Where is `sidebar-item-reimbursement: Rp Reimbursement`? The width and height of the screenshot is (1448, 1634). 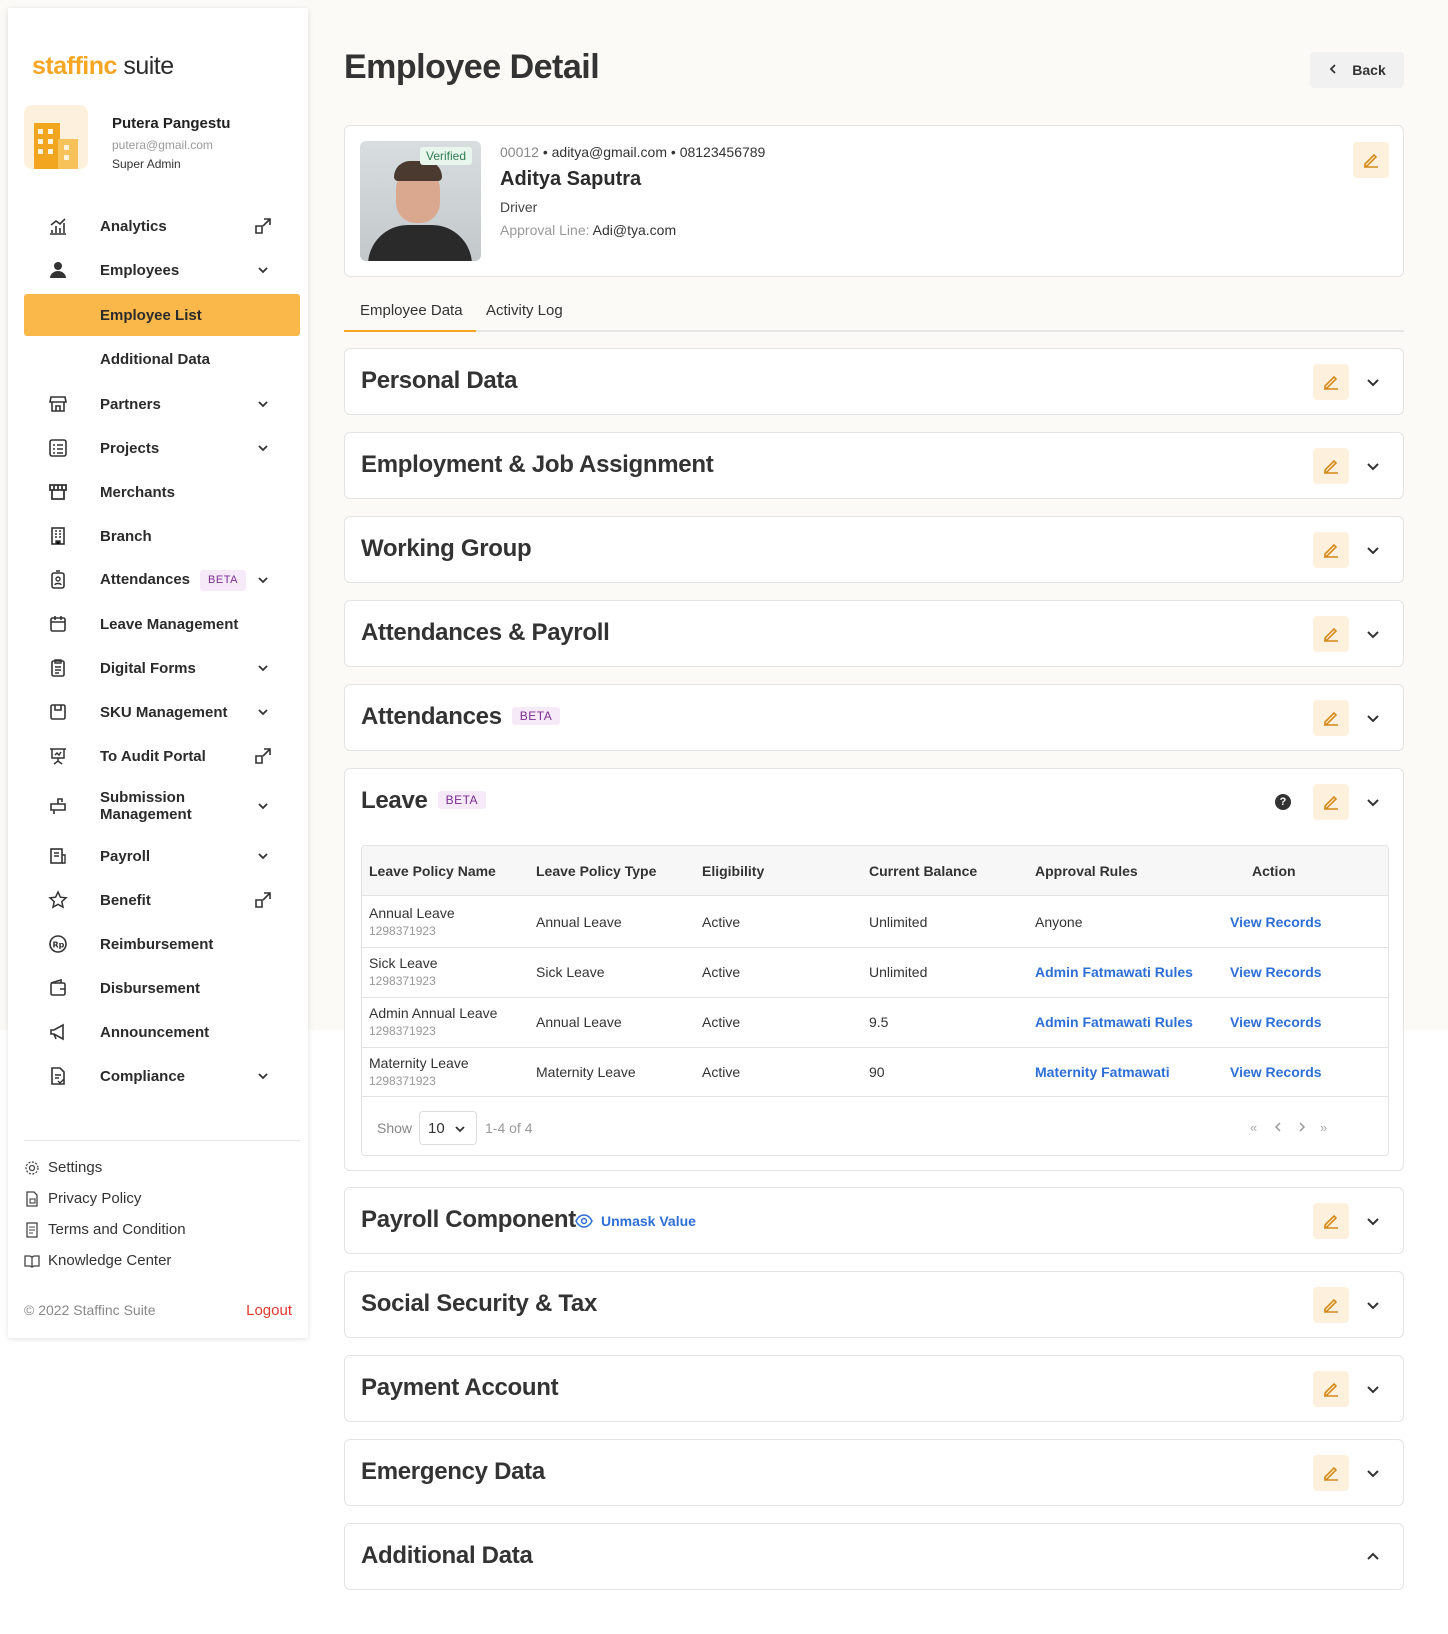
sidebar-item-reimbursement: Rp Reimbursement is located at coordinates (162, 944).